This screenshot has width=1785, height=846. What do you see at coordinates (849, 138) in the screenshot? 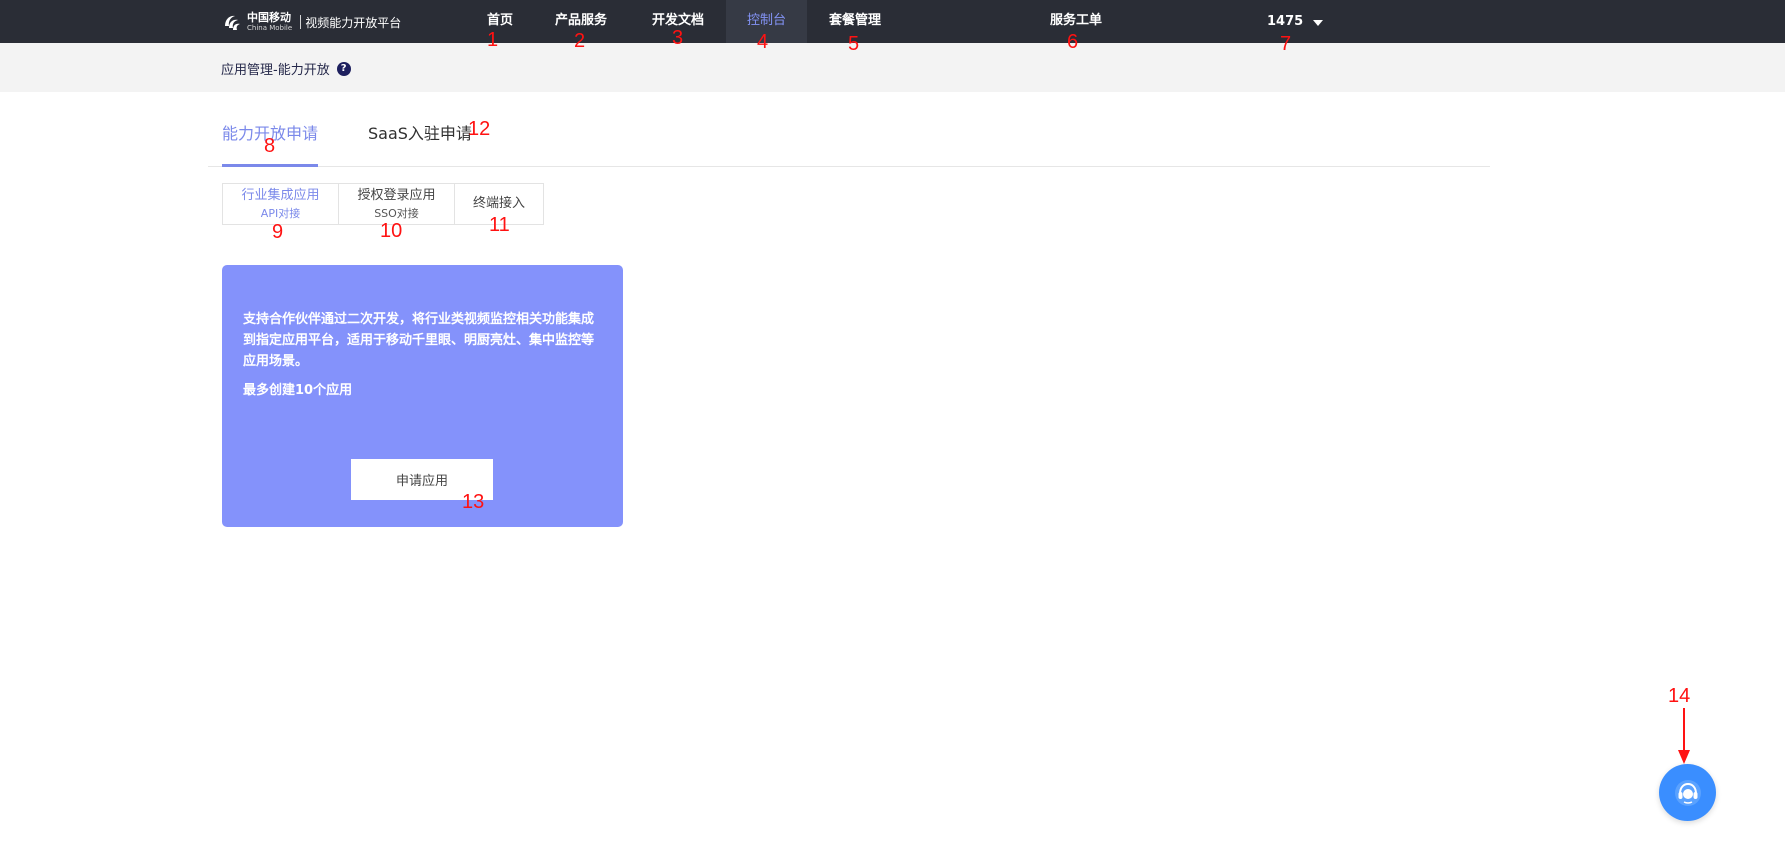
I see `main-tabs: 能力开放申请 SaaS入驻申请` at bounding box center [849, 138].